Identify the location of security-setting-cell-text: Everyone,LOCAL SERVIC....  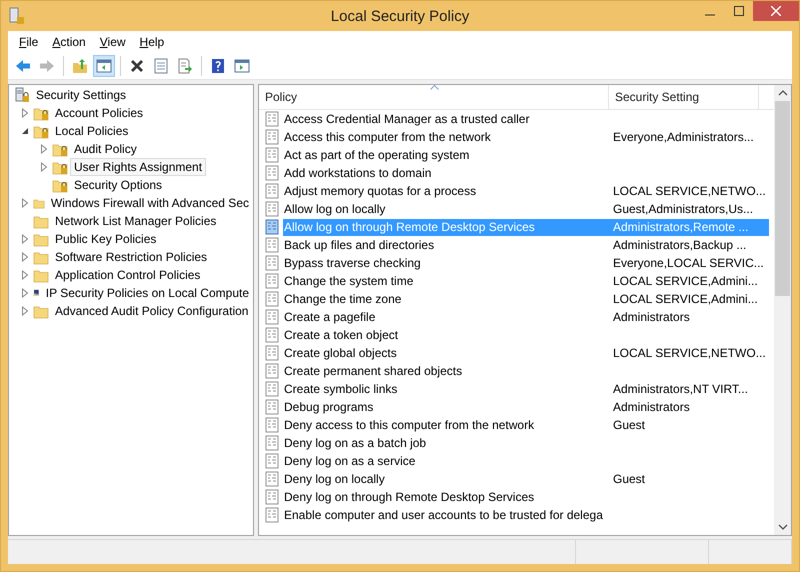
(689, 263).